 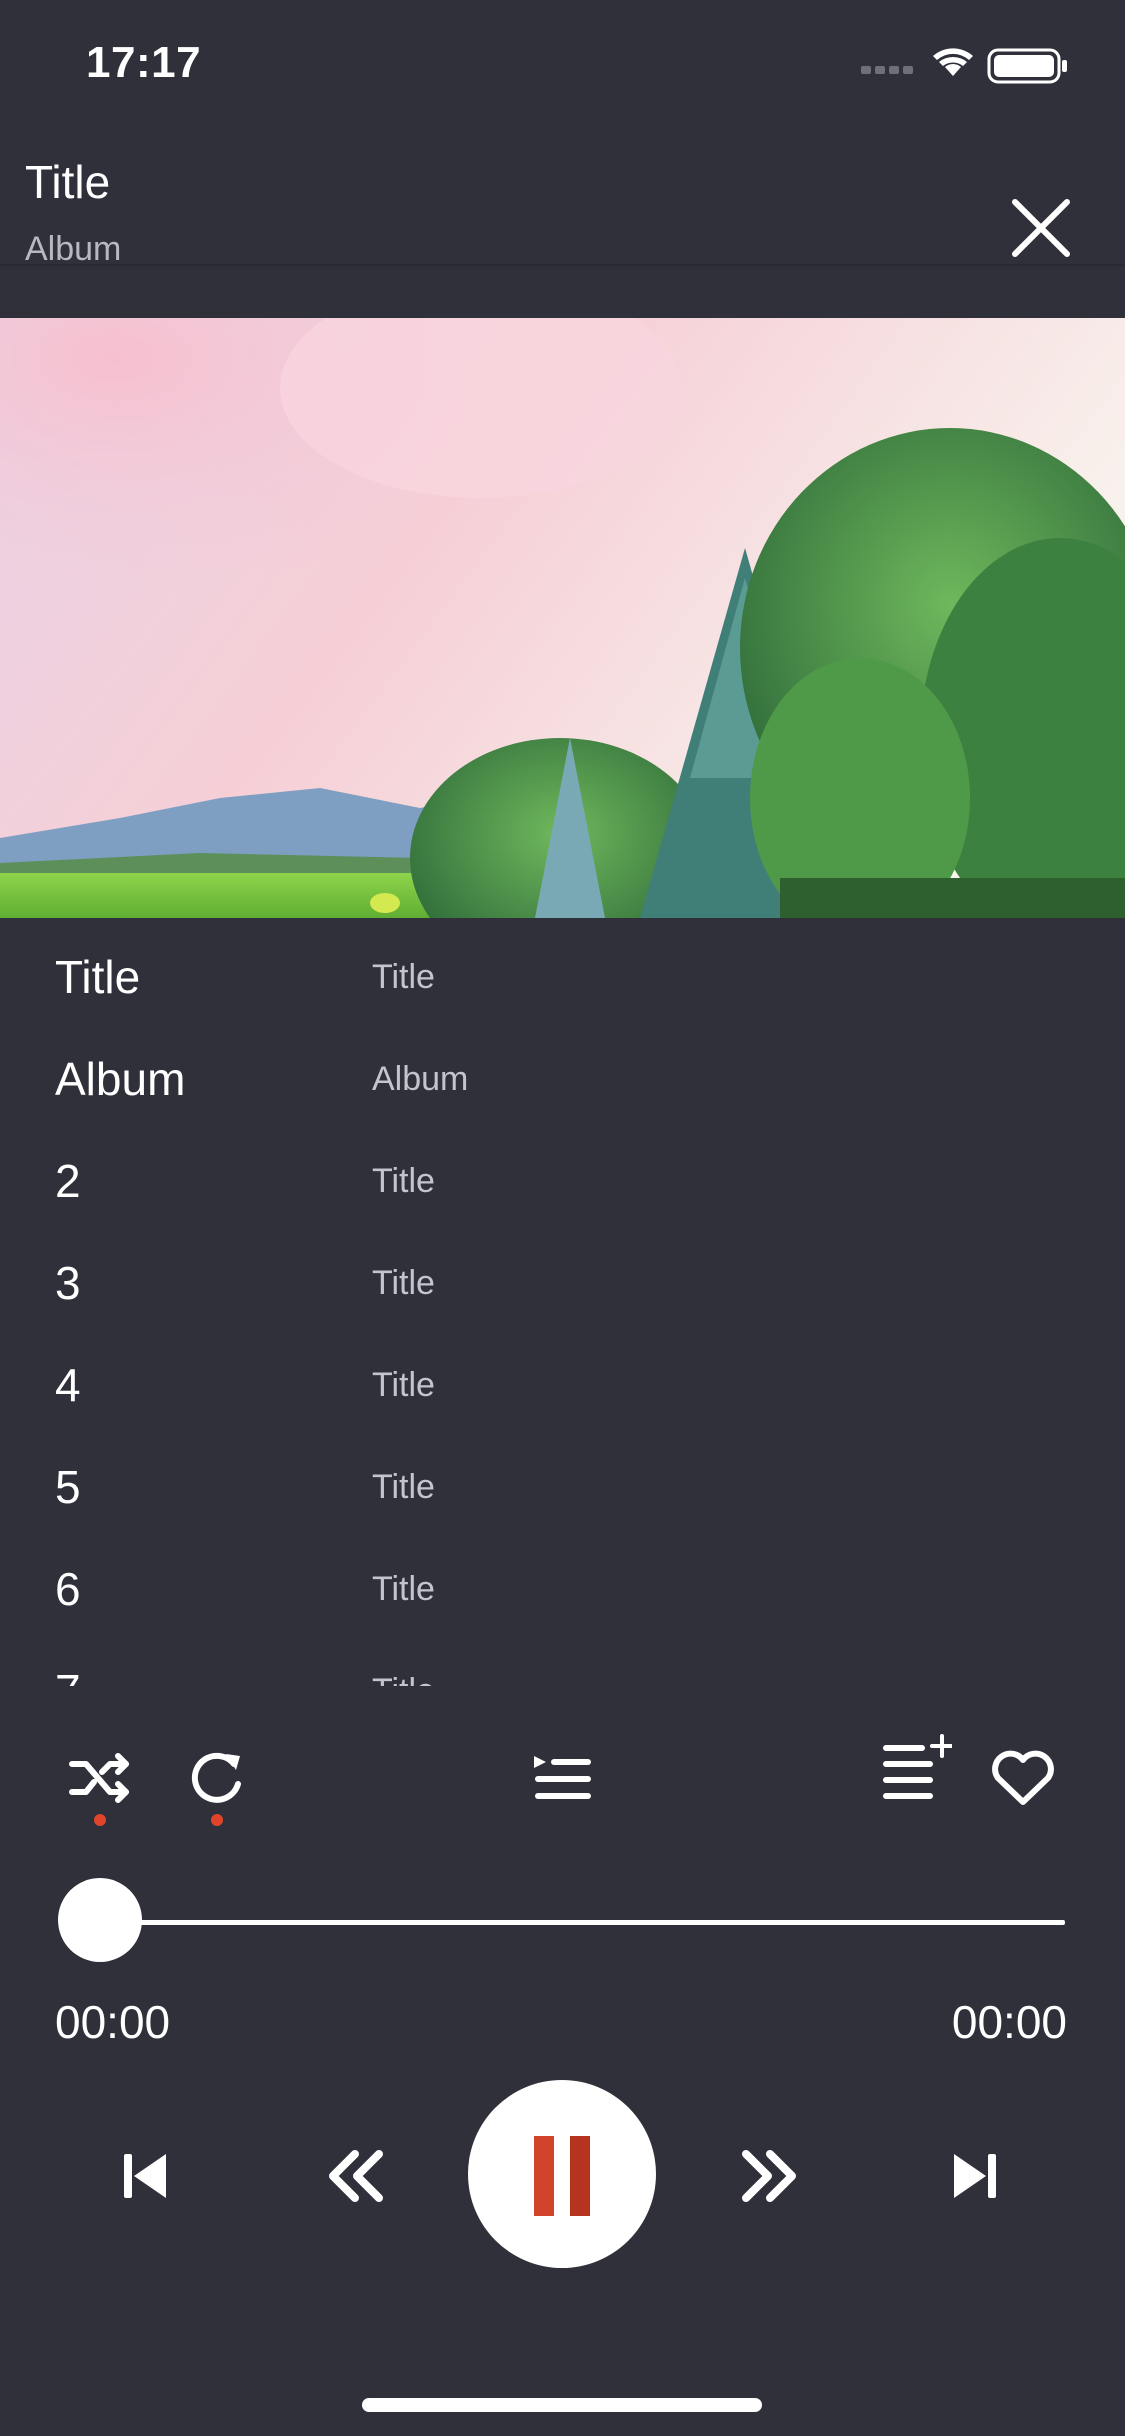 What do you see at coordinates (98, 977) in the screenshot?
I see `track-number: Title` at bounding box center [98, 977].